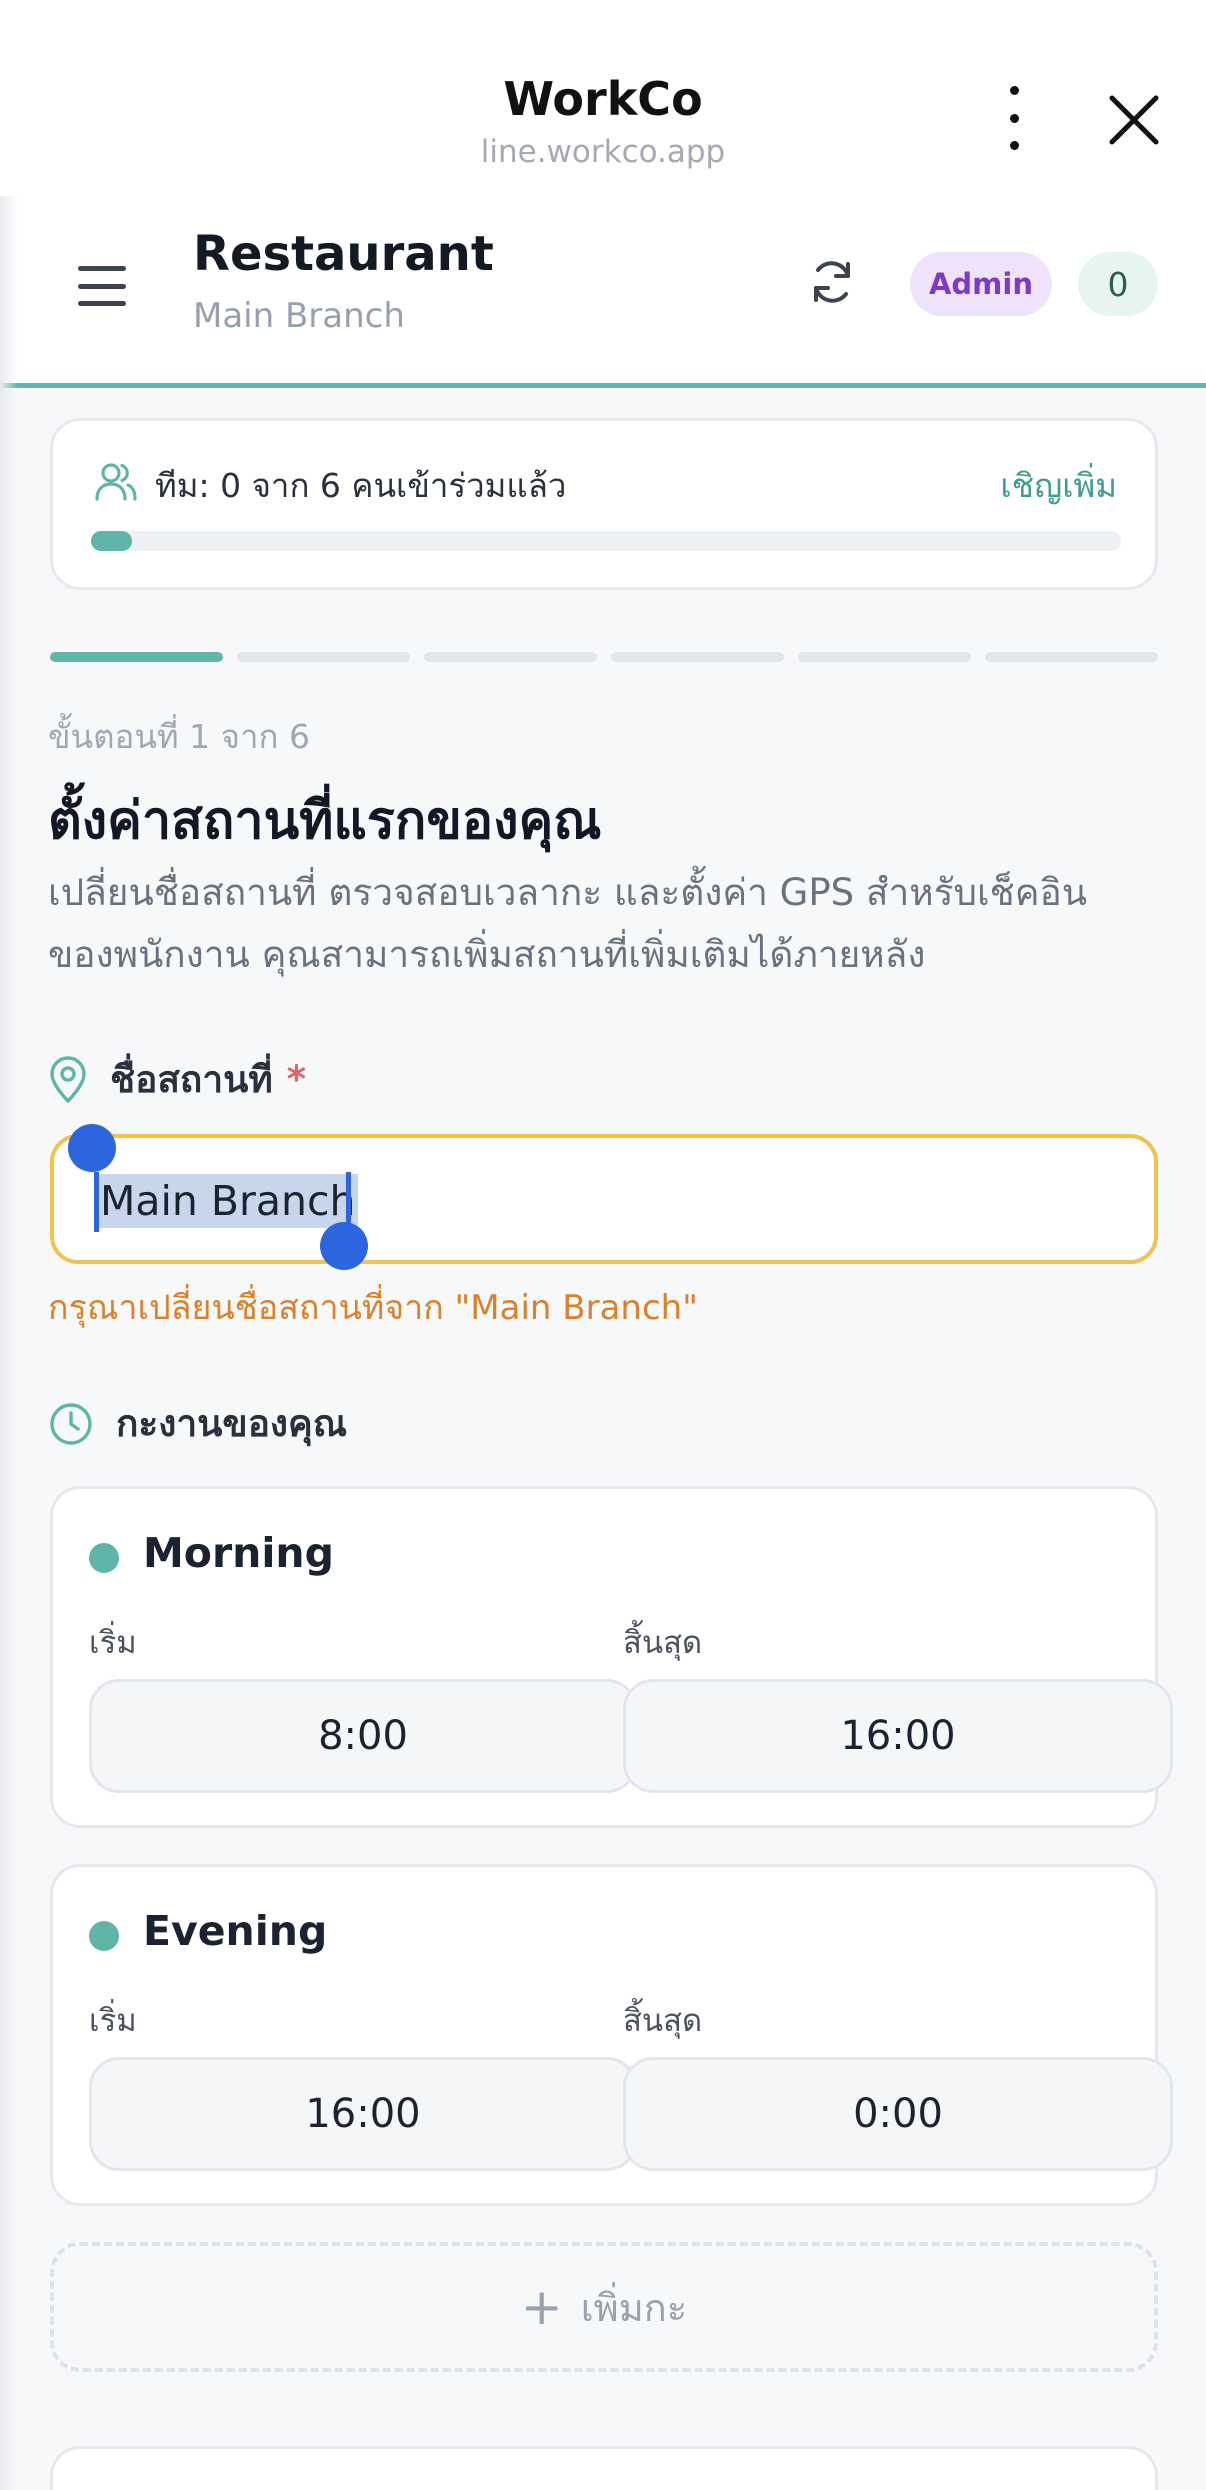 This screenshot has width=1206, height=2490. Describe the element at coordinates (373, 1308) in the screenshot. I see `location-name-warning: กรุณาเปลี่ยนชื่อสถานที่จาก "Main Branch"` at that location.